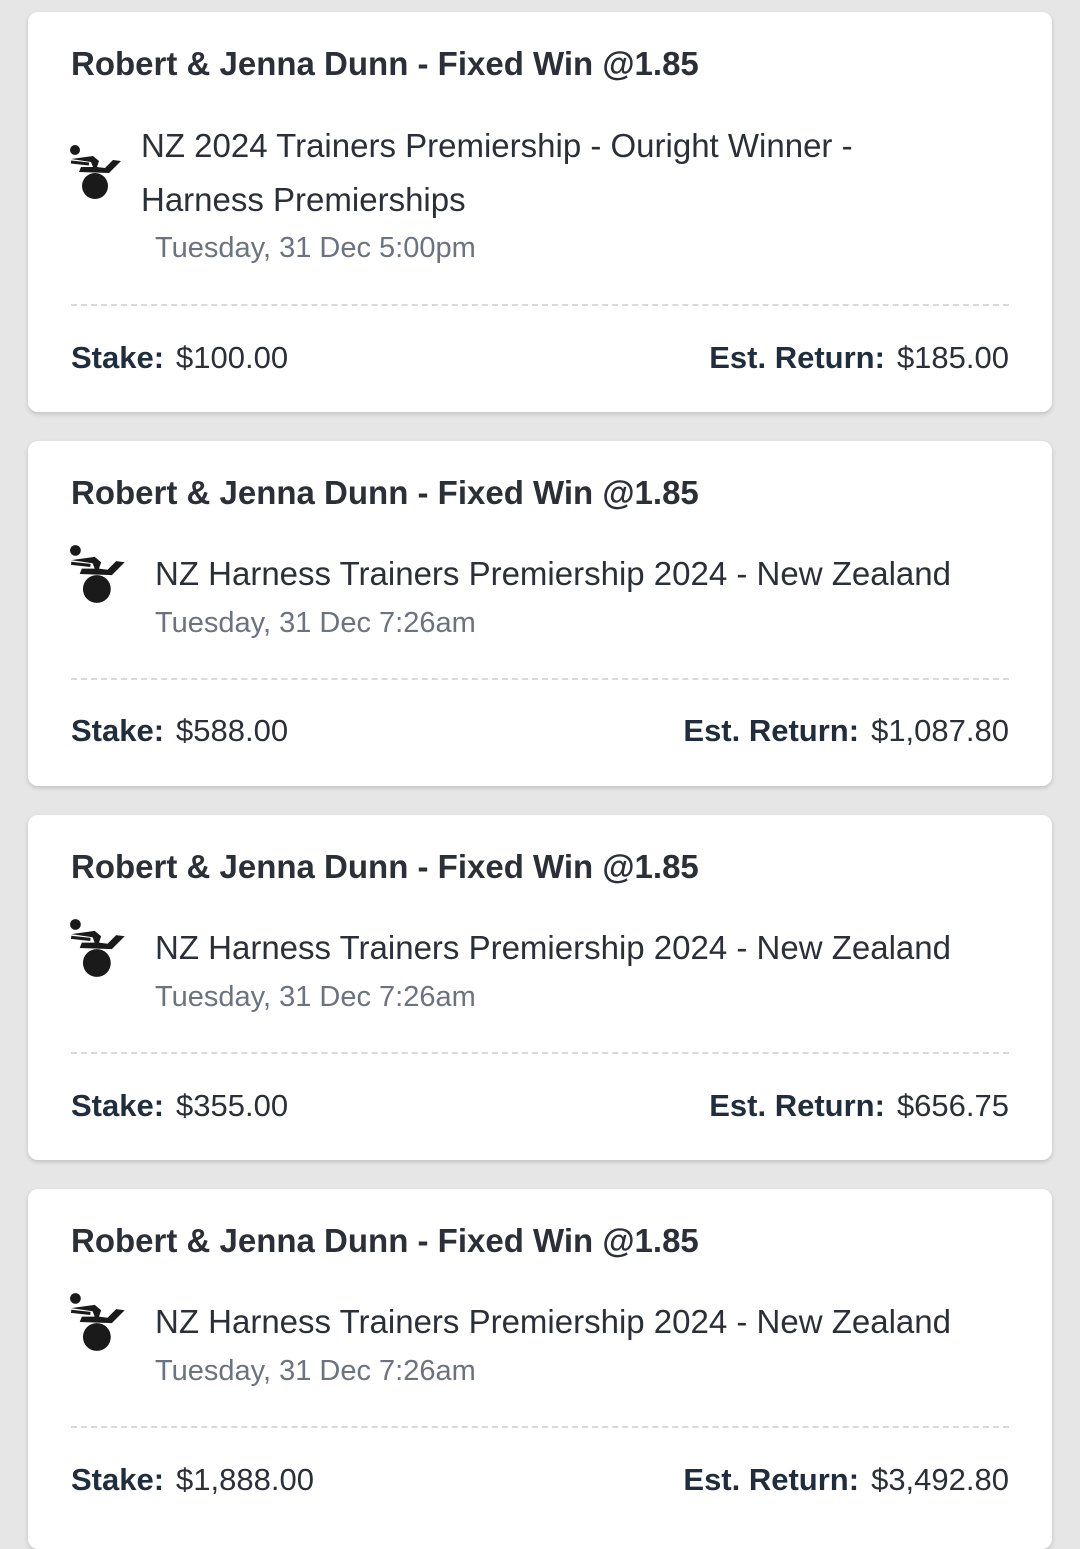 The image size is (1080, 1549). What do you see at coordinates (540, 1480) in the screenshot?
I see `stake-return-row: Stake: $1,888.00 Est. Return: $3,492.80` at bounding box center [540, 1480].